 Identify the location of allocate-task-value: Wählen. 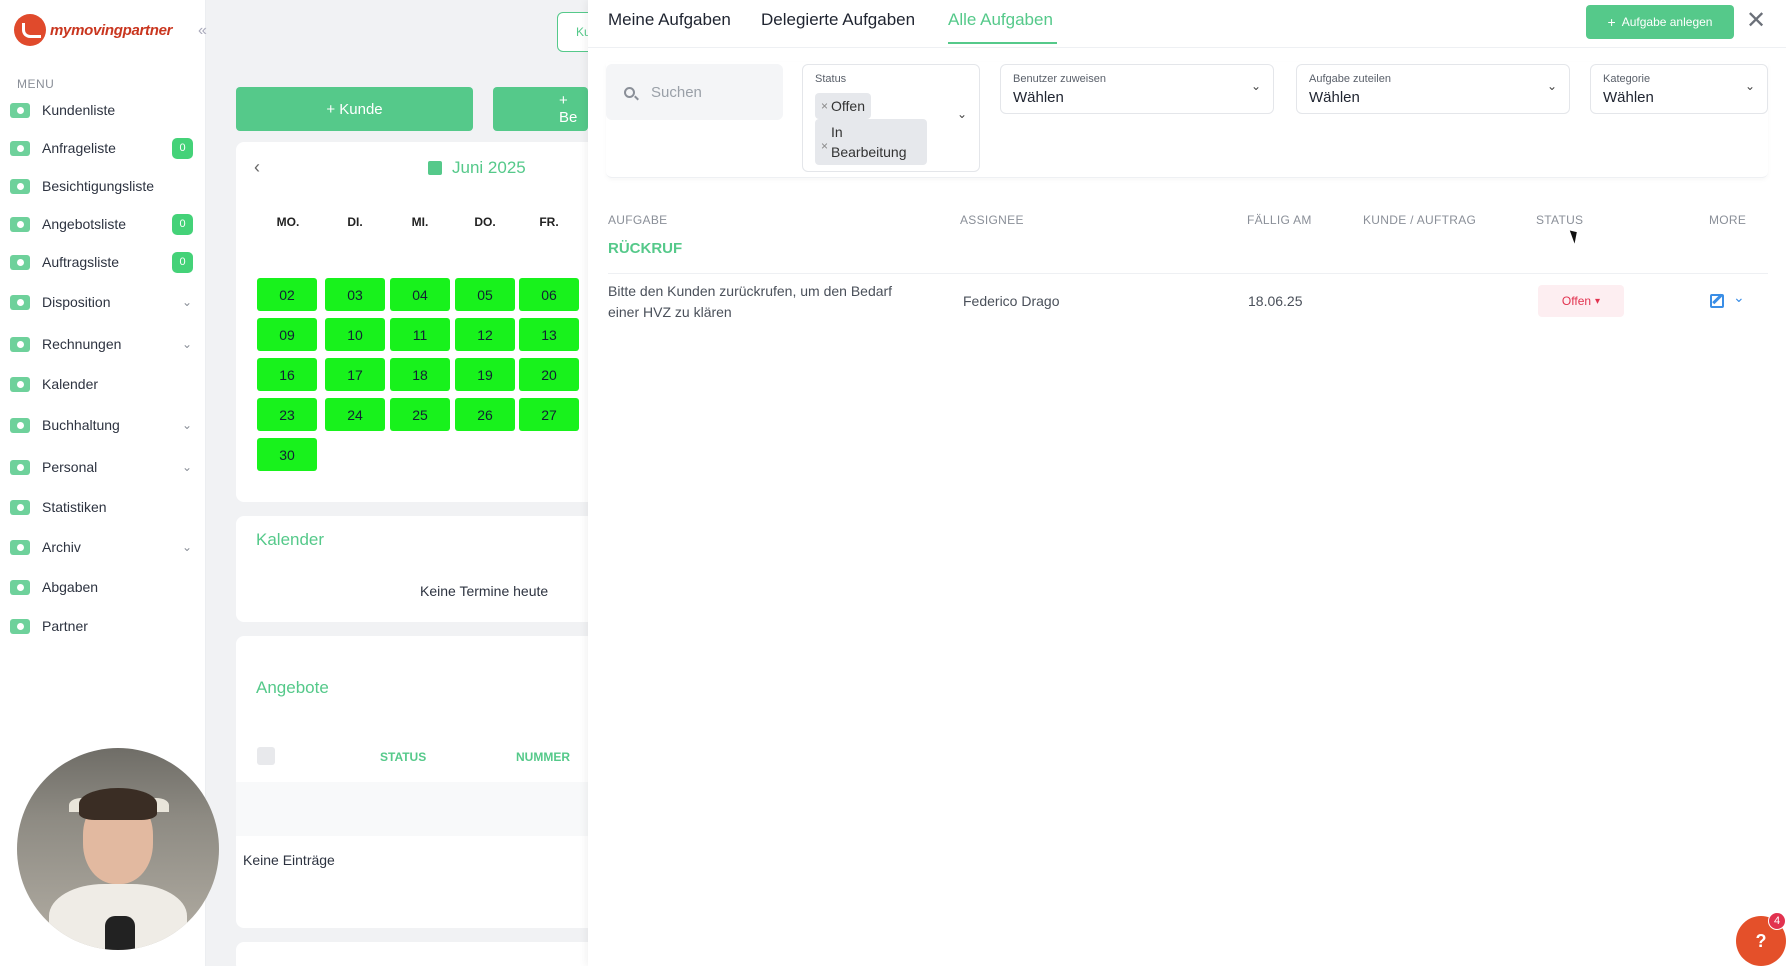
(1334, 97).